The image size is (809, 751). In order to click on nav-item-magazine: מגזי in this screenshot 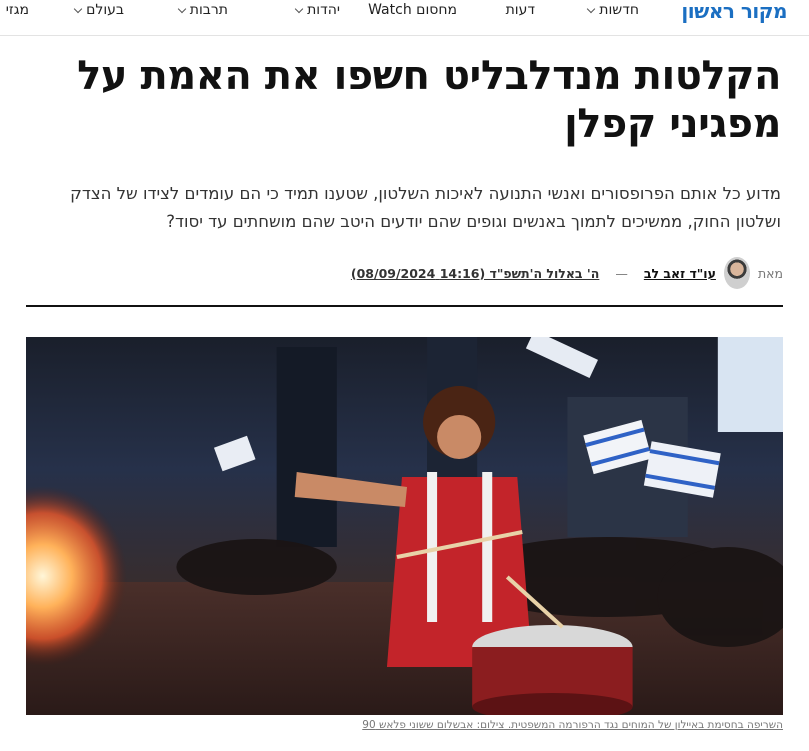, I will do `click(17, 10)`.